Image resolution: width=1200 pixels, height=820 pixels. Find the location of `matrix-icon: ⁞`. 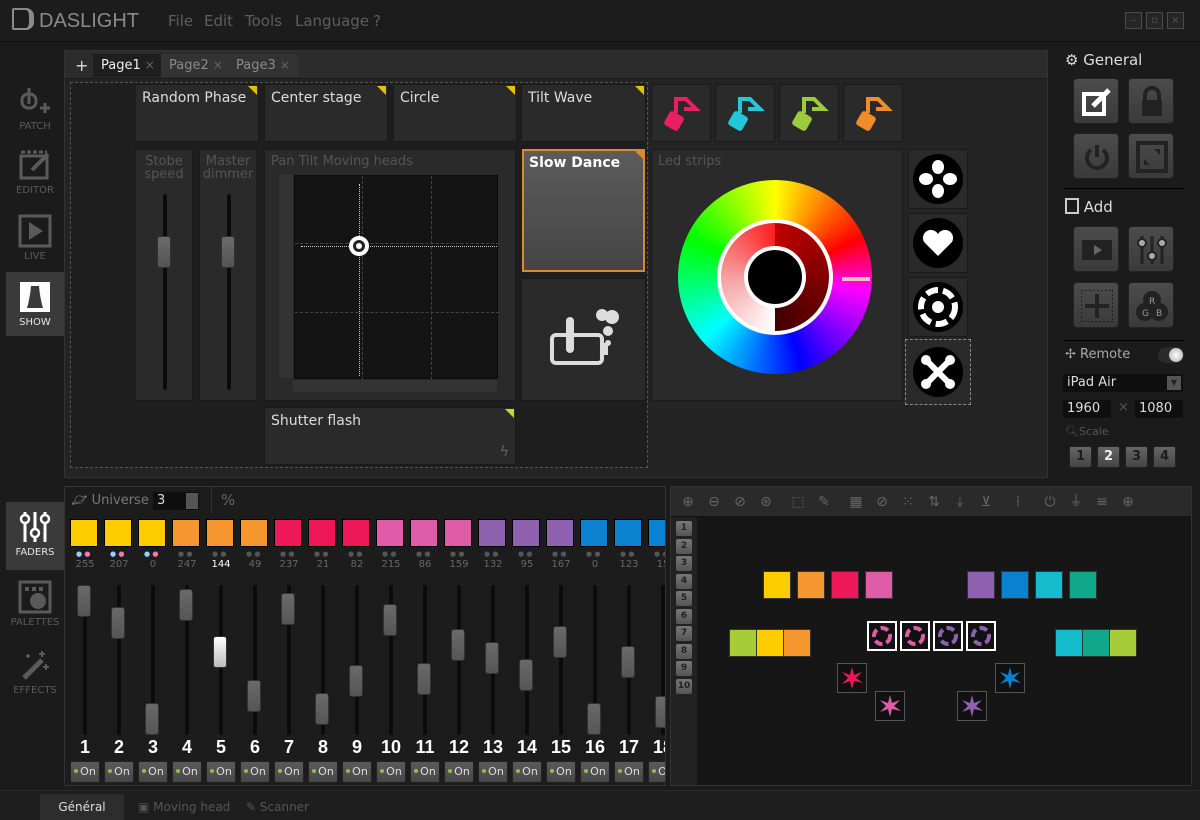

matrix-icon: ⁞ is located at coordinates (1018, 502).